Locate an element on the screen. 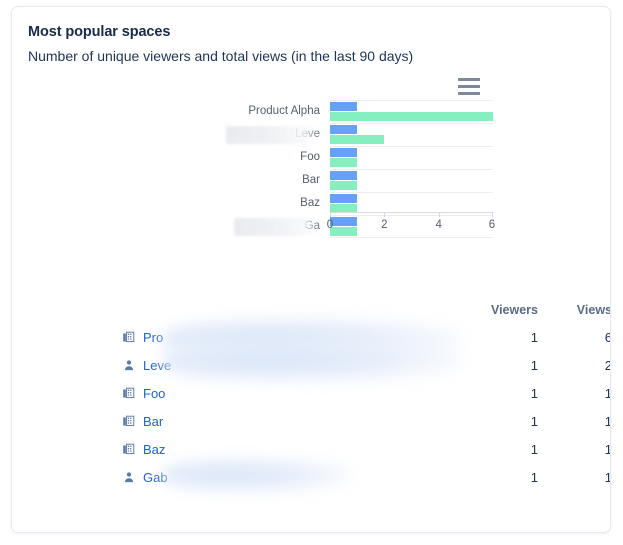 Image resolution: width=623 pixels, height=545 pixels. redacted-name-overlay is located at coordinates (257, 475).